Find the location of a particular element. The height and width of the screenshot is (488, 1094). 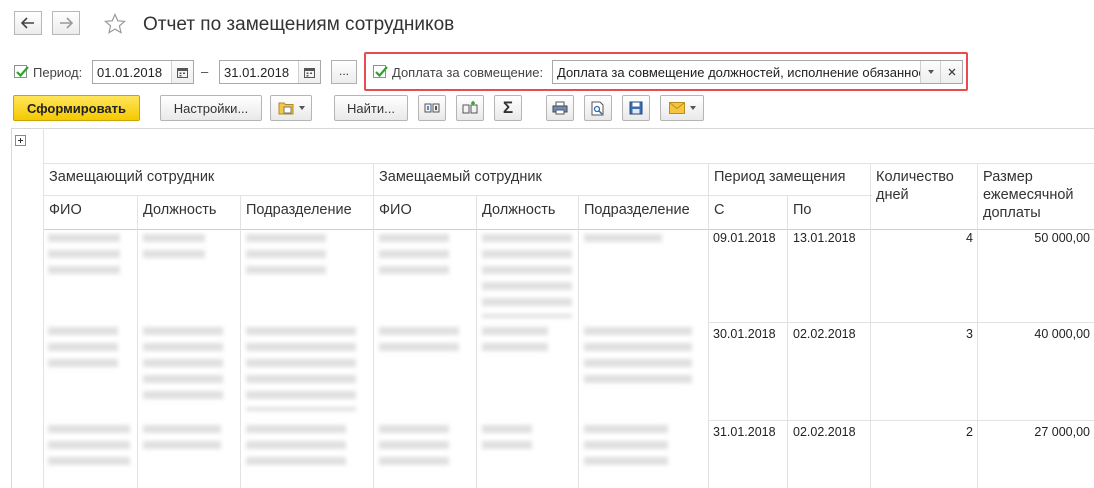

star-icon is located at coordinates (115, 24).